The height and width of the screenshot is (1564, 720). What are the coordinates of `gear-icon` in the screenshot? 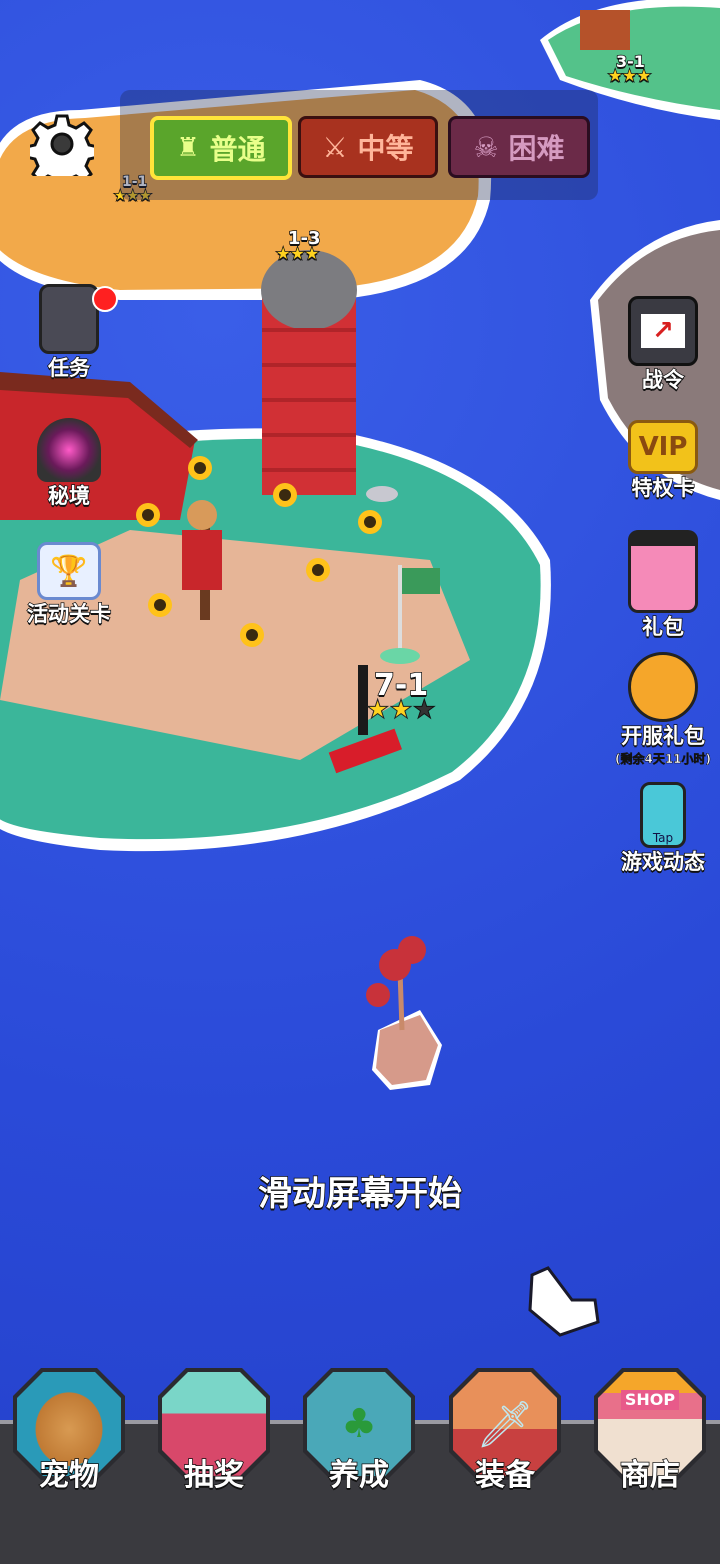 It's located at (62, 144).